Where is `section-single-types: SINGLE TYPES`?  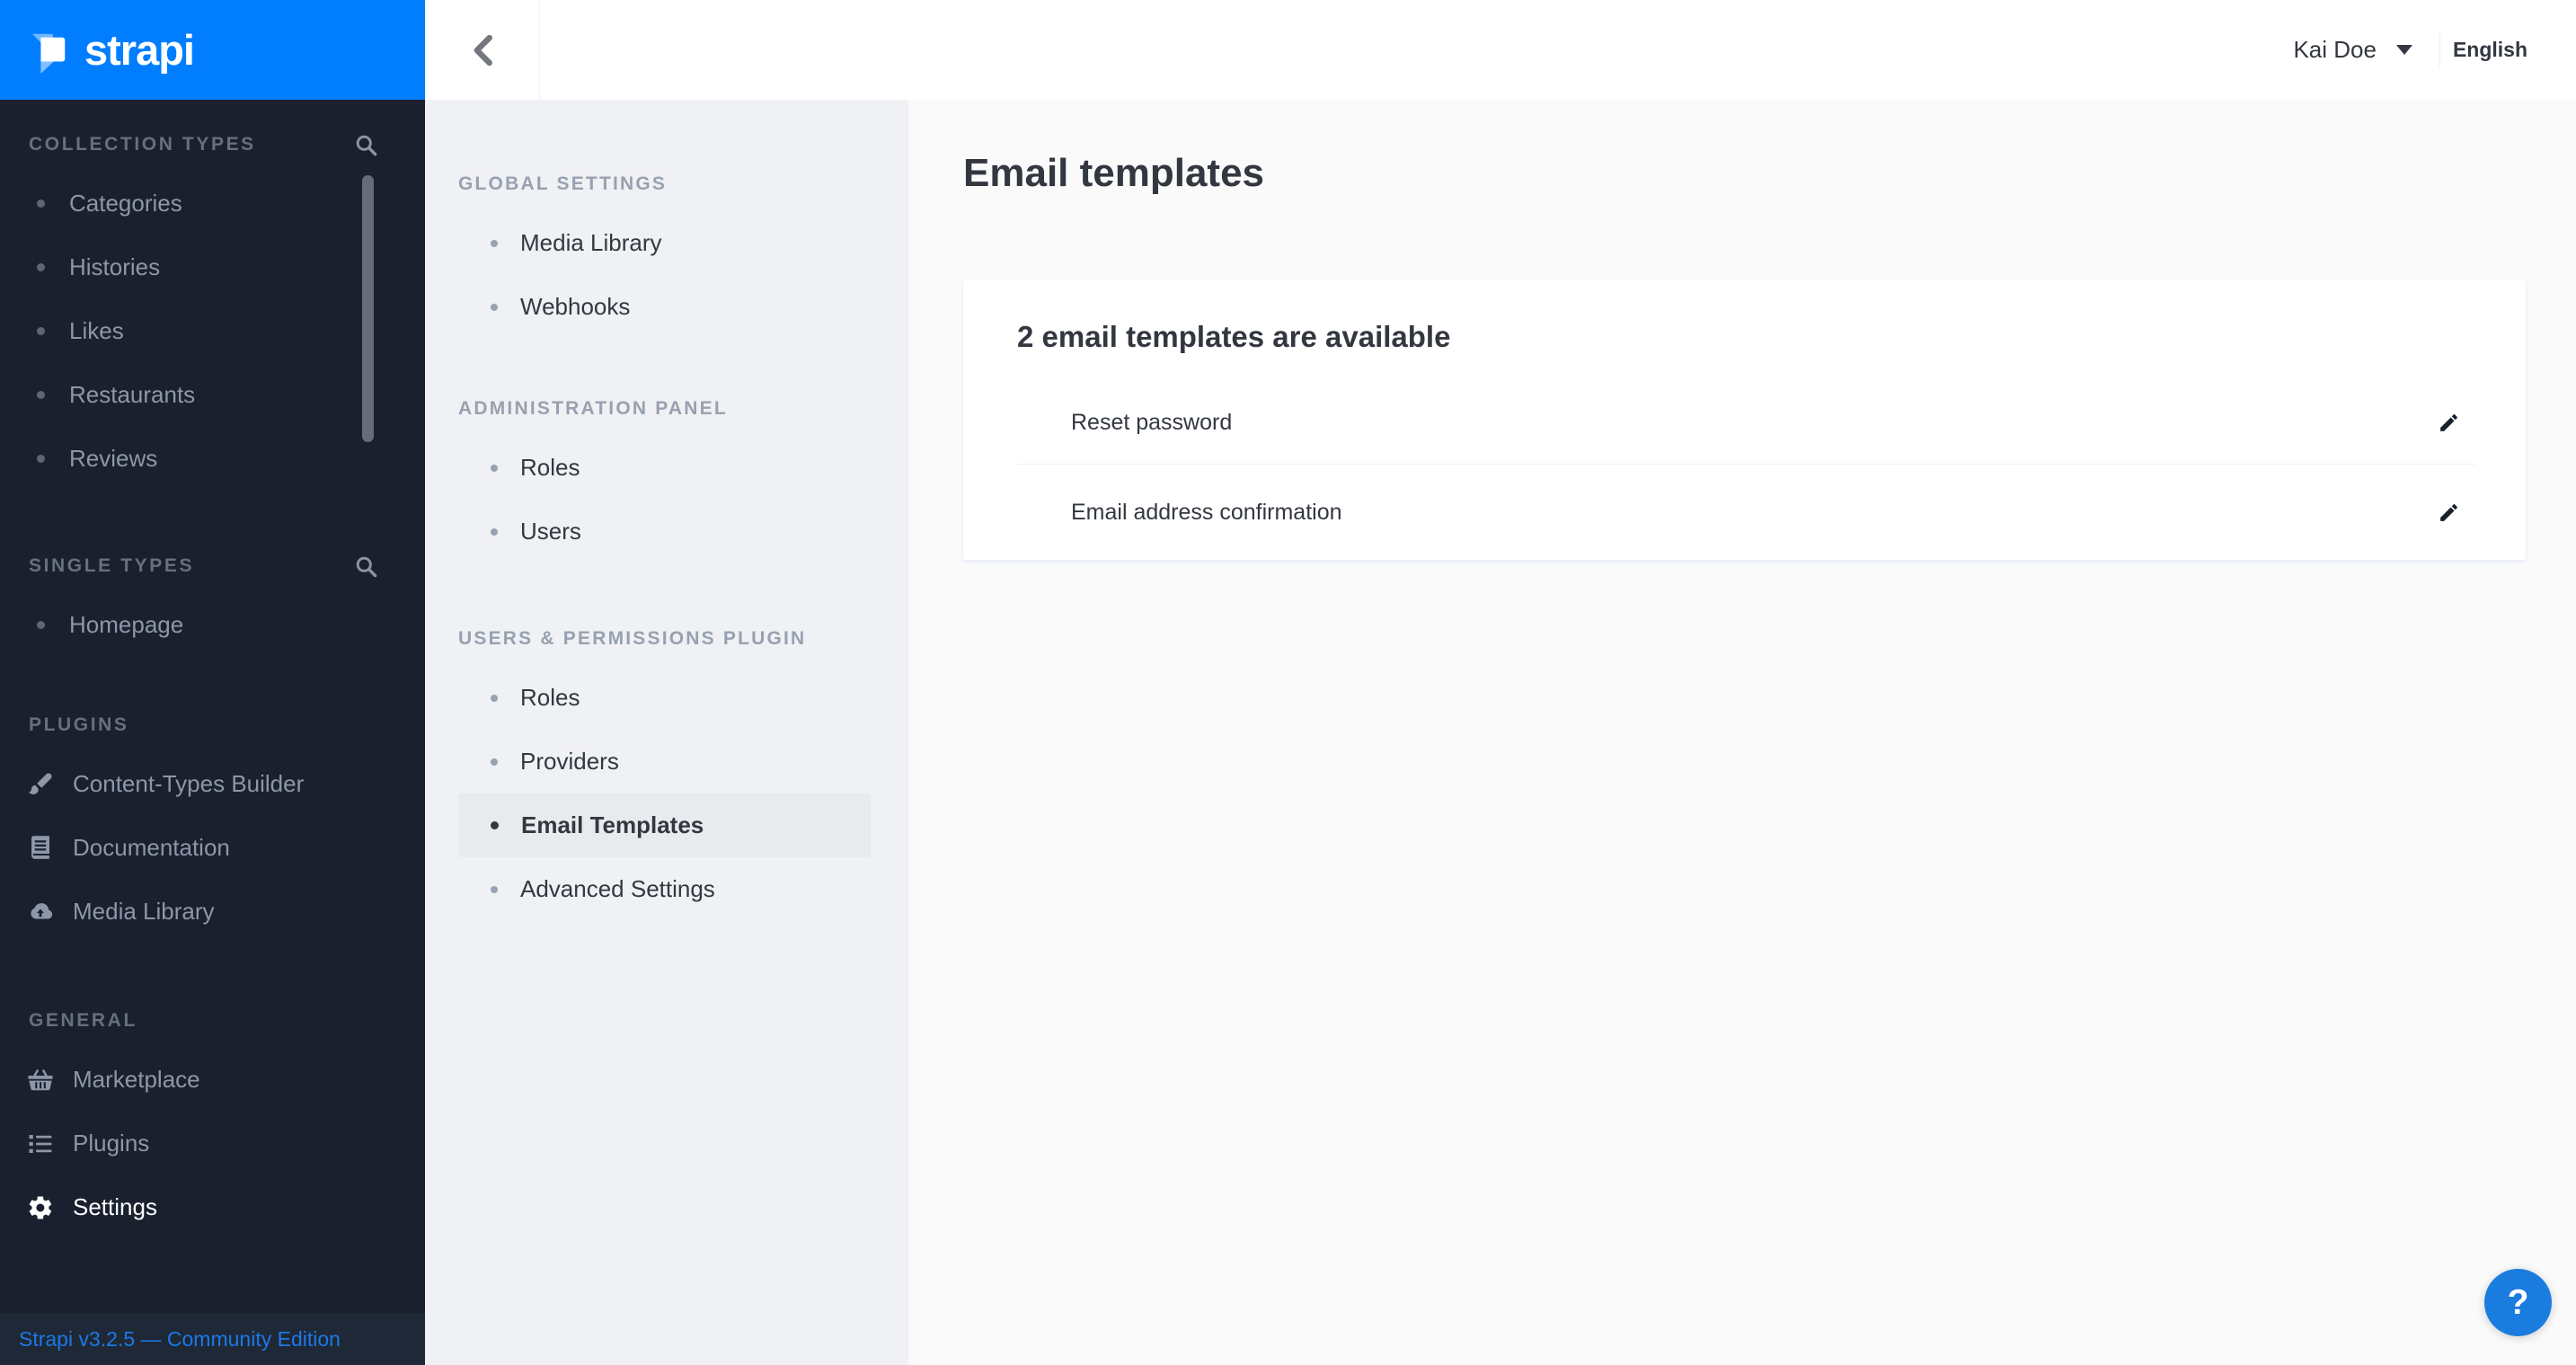 section-single-types: SINGLE TYPES is located at coordinates (212, 566).